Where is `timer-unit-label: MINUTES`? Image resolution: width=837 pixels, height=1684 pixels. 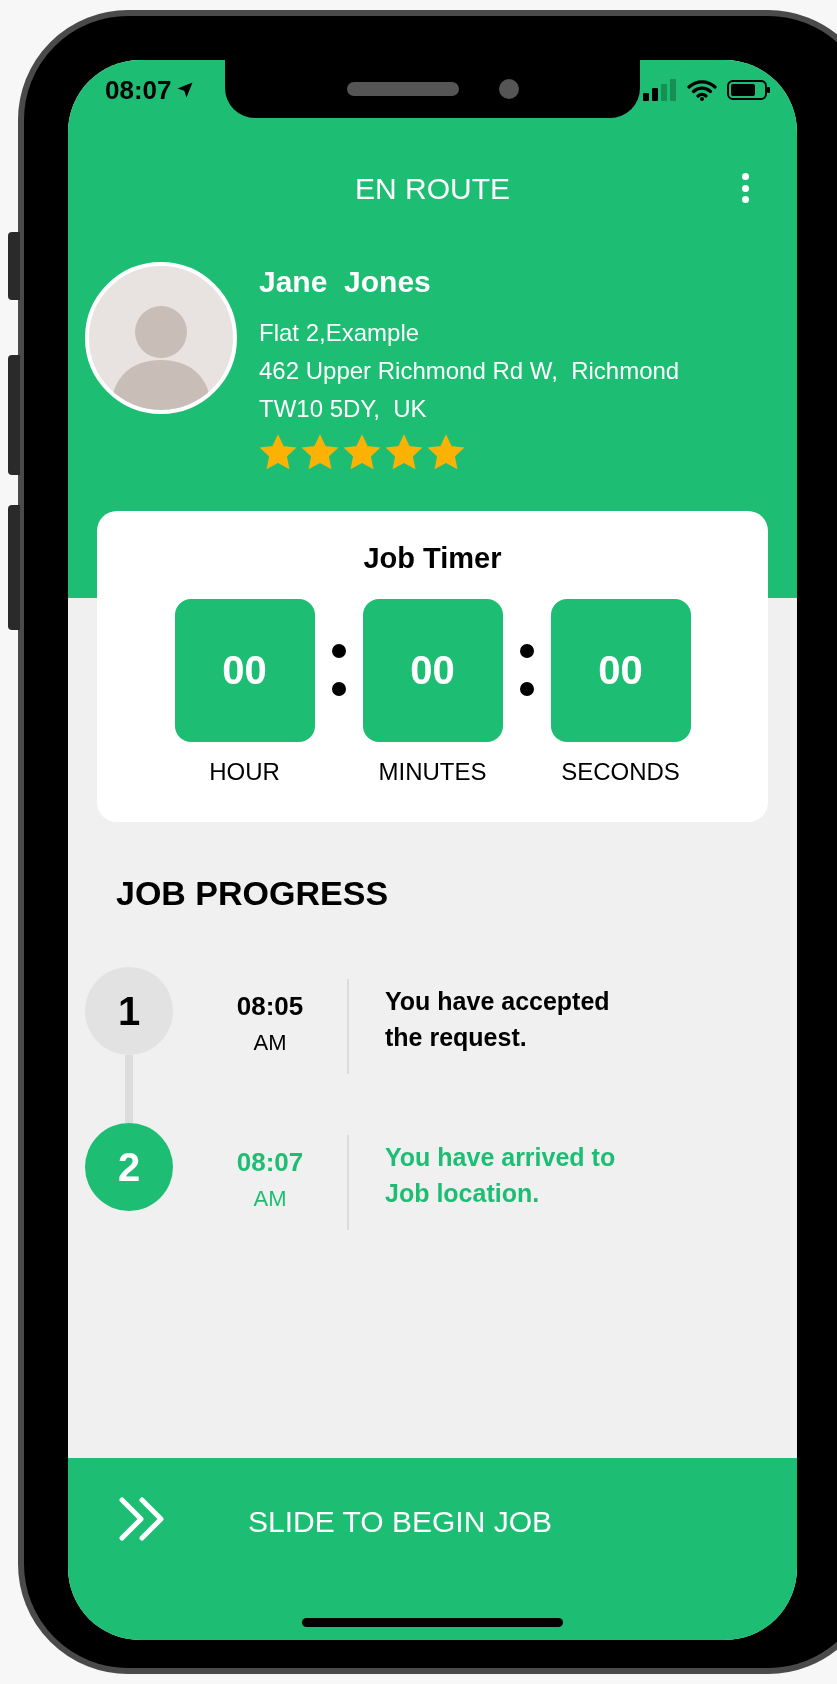 timer-unit-label: MINUTES is located at coordinates (432, 771).